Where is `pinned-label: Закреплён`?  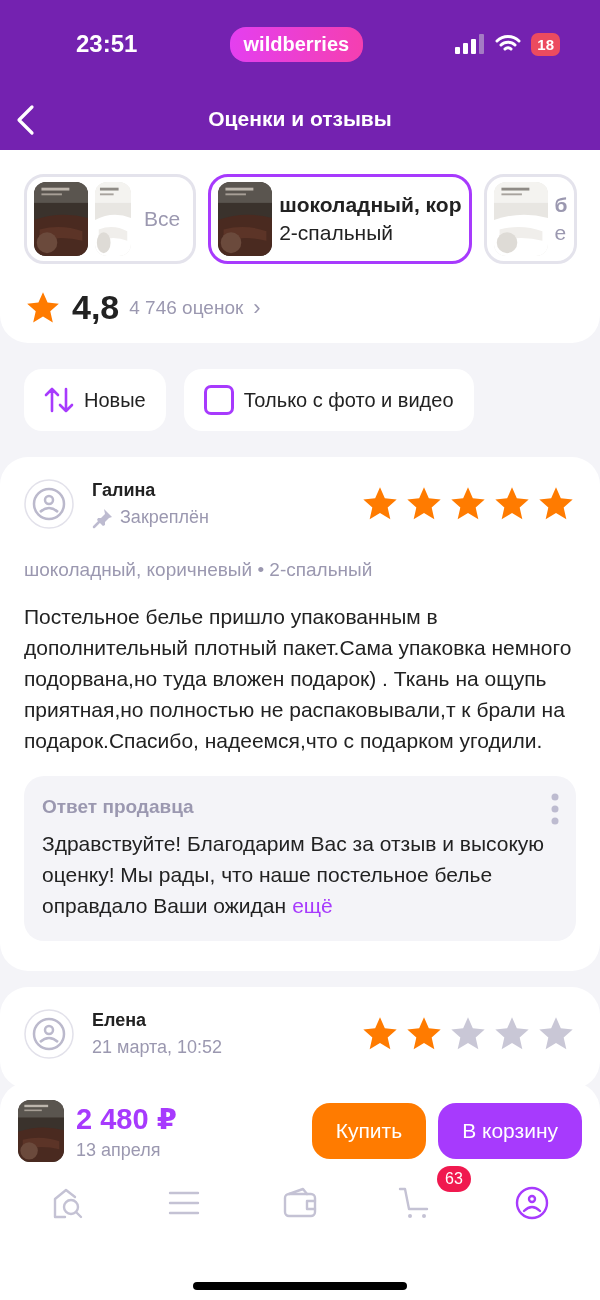 pinned-label: Закреплён is located at coordinates (164, 517).